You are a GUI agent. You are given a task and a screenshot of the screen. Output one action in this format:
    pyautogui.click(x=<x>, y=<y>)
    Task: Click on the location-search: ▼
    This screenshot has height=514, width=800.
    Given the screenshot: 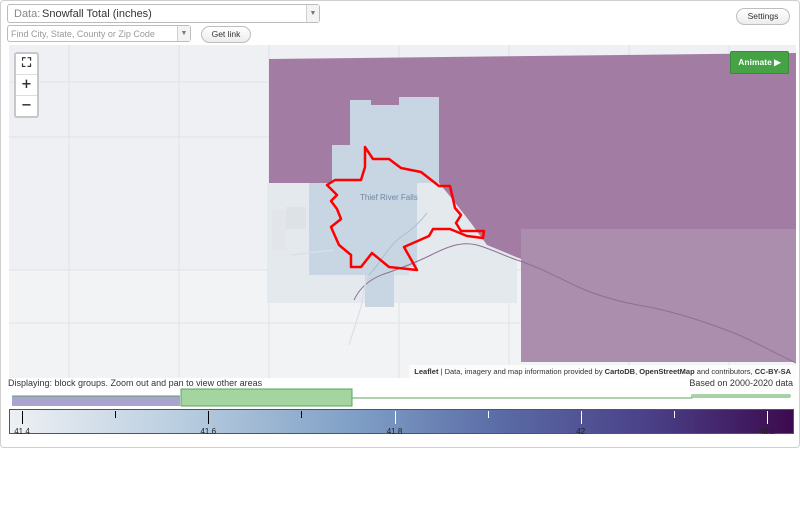 What is the action you would take?
    pyautogui.click(x=99, y=33)
    